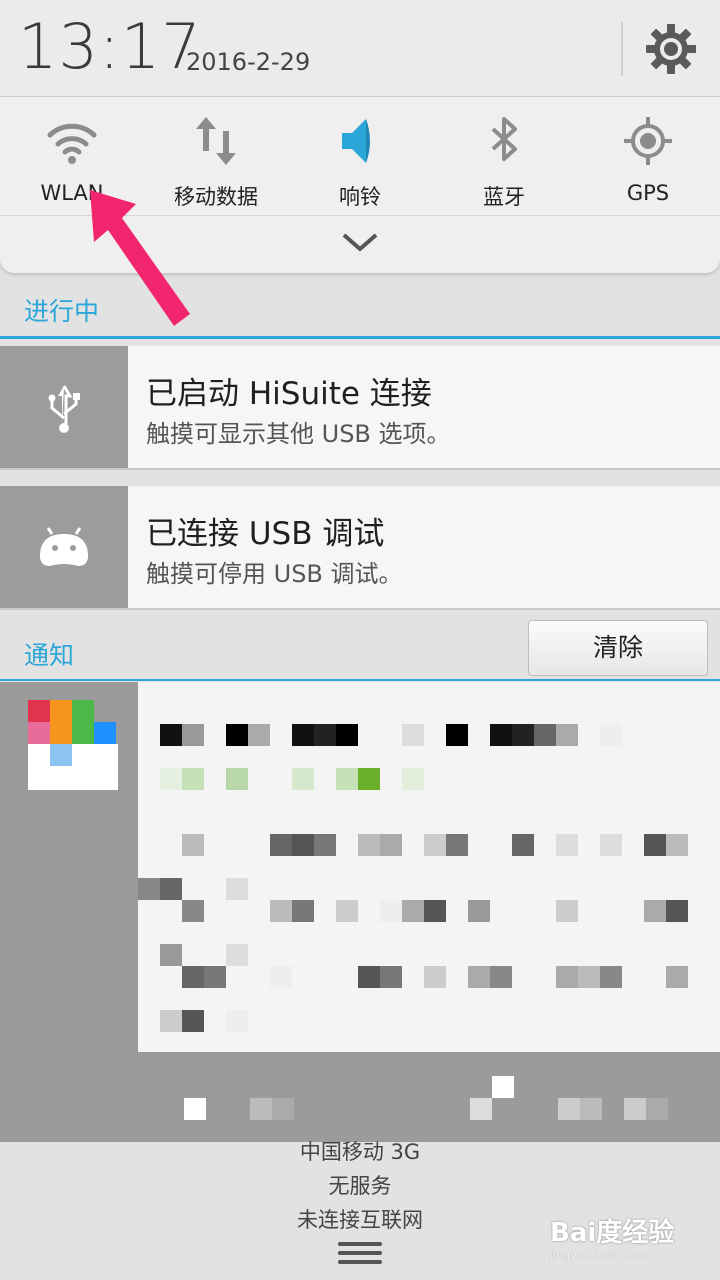  I want to click on drag-handle-icon, so click(360, 1253).